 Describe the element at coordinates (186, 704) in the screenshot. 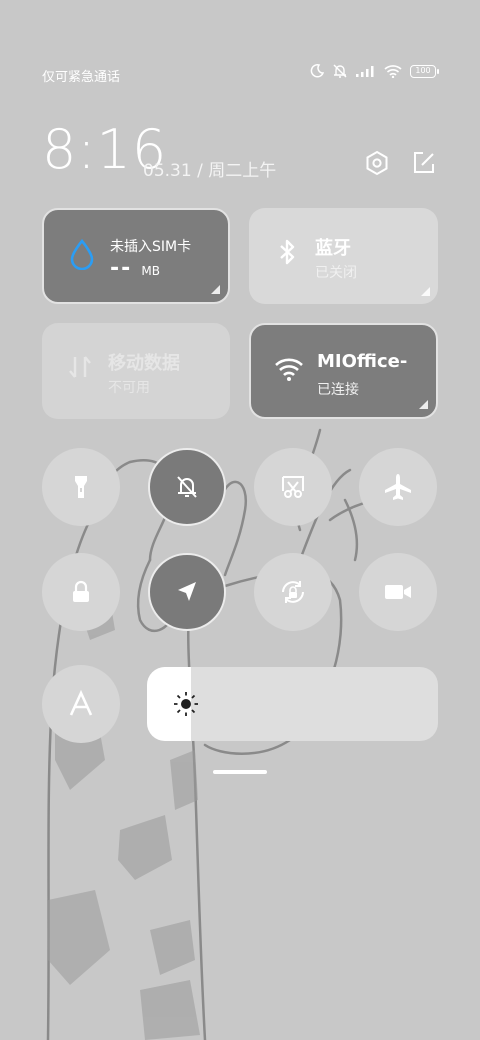

I see `sun-icon` at that location.